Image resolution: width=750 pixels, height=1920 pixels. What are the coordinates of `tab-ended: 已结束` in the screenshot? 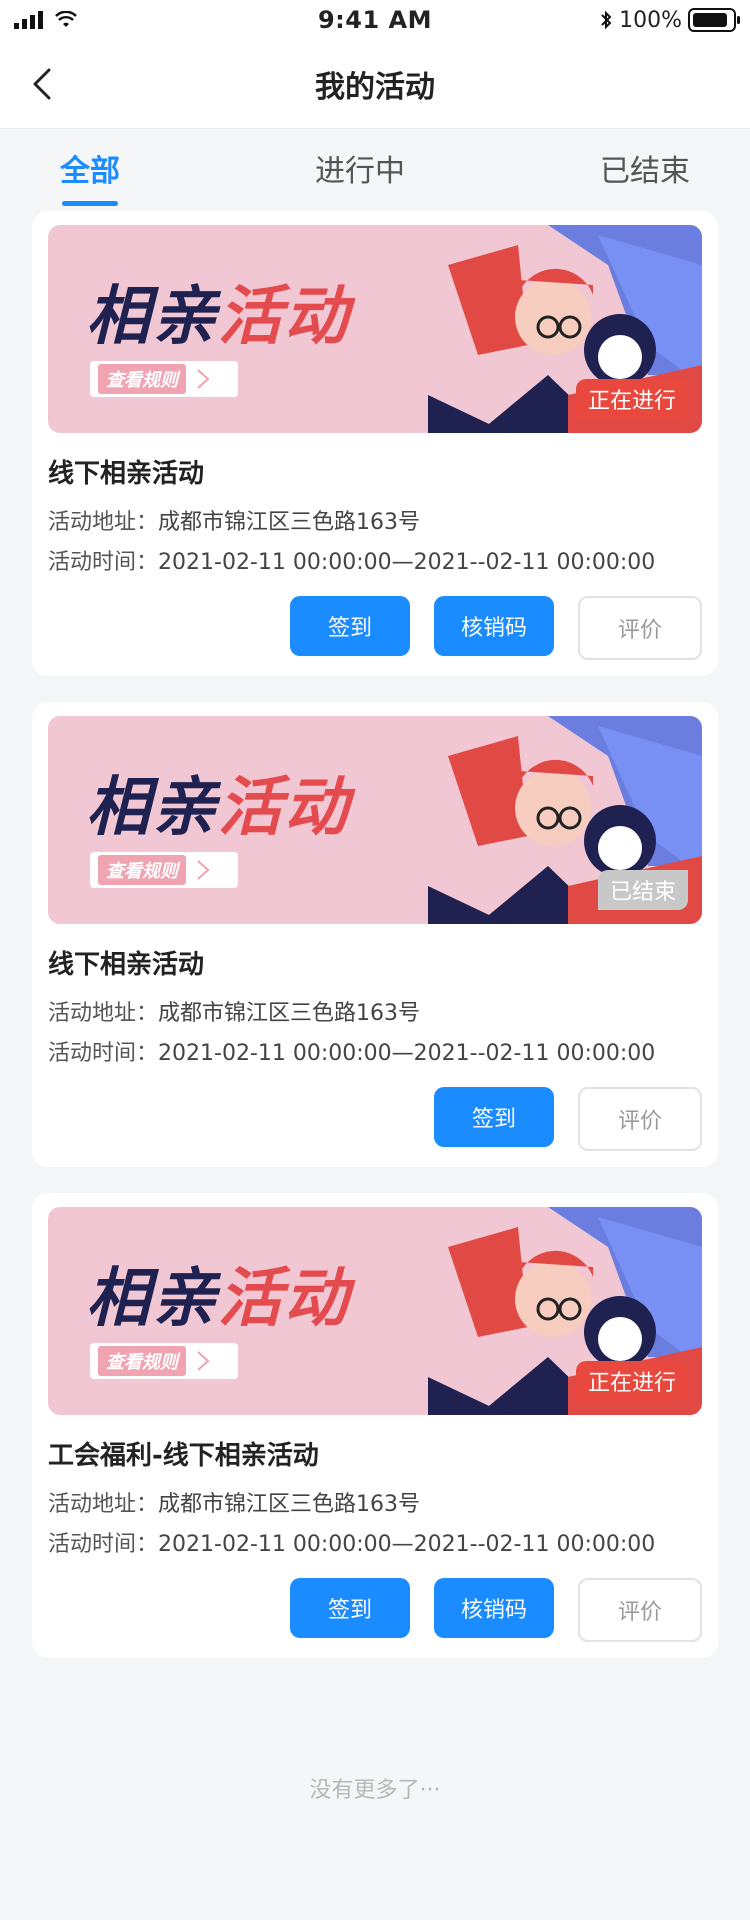 It's located at (645, 168).